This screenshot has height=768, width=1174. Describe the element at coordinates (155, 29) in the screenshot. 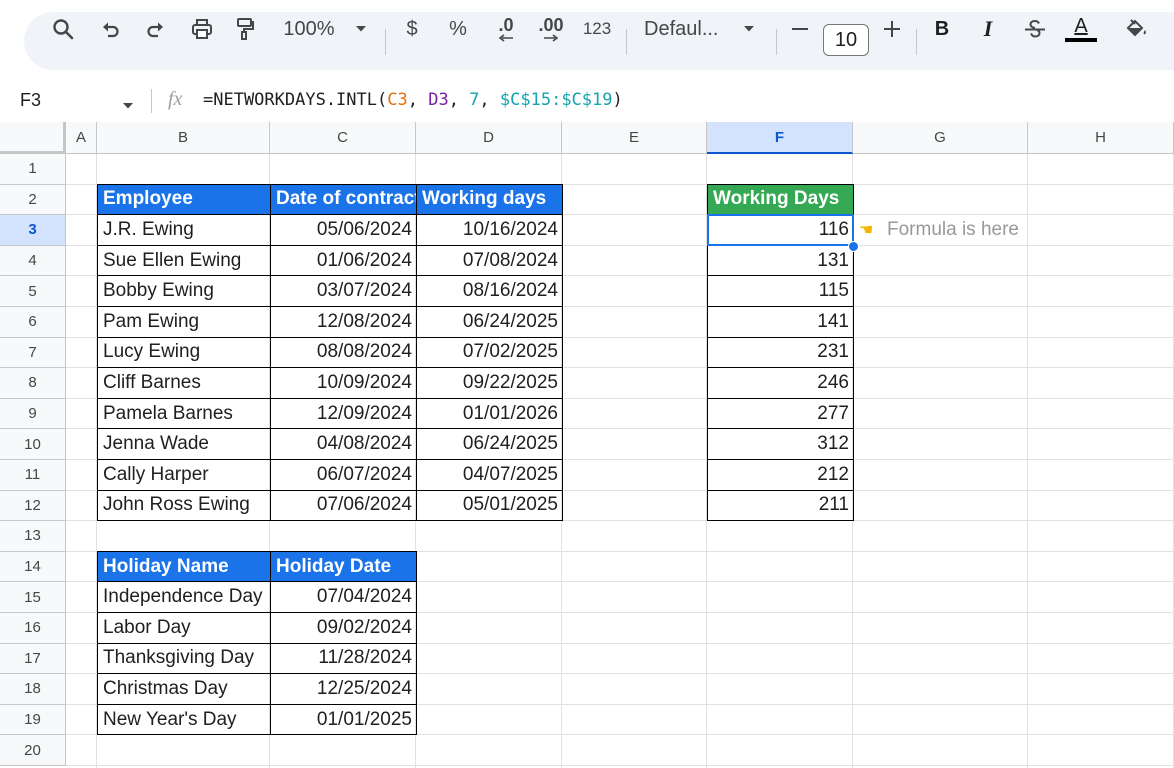

I see `redo-icon` at that location.